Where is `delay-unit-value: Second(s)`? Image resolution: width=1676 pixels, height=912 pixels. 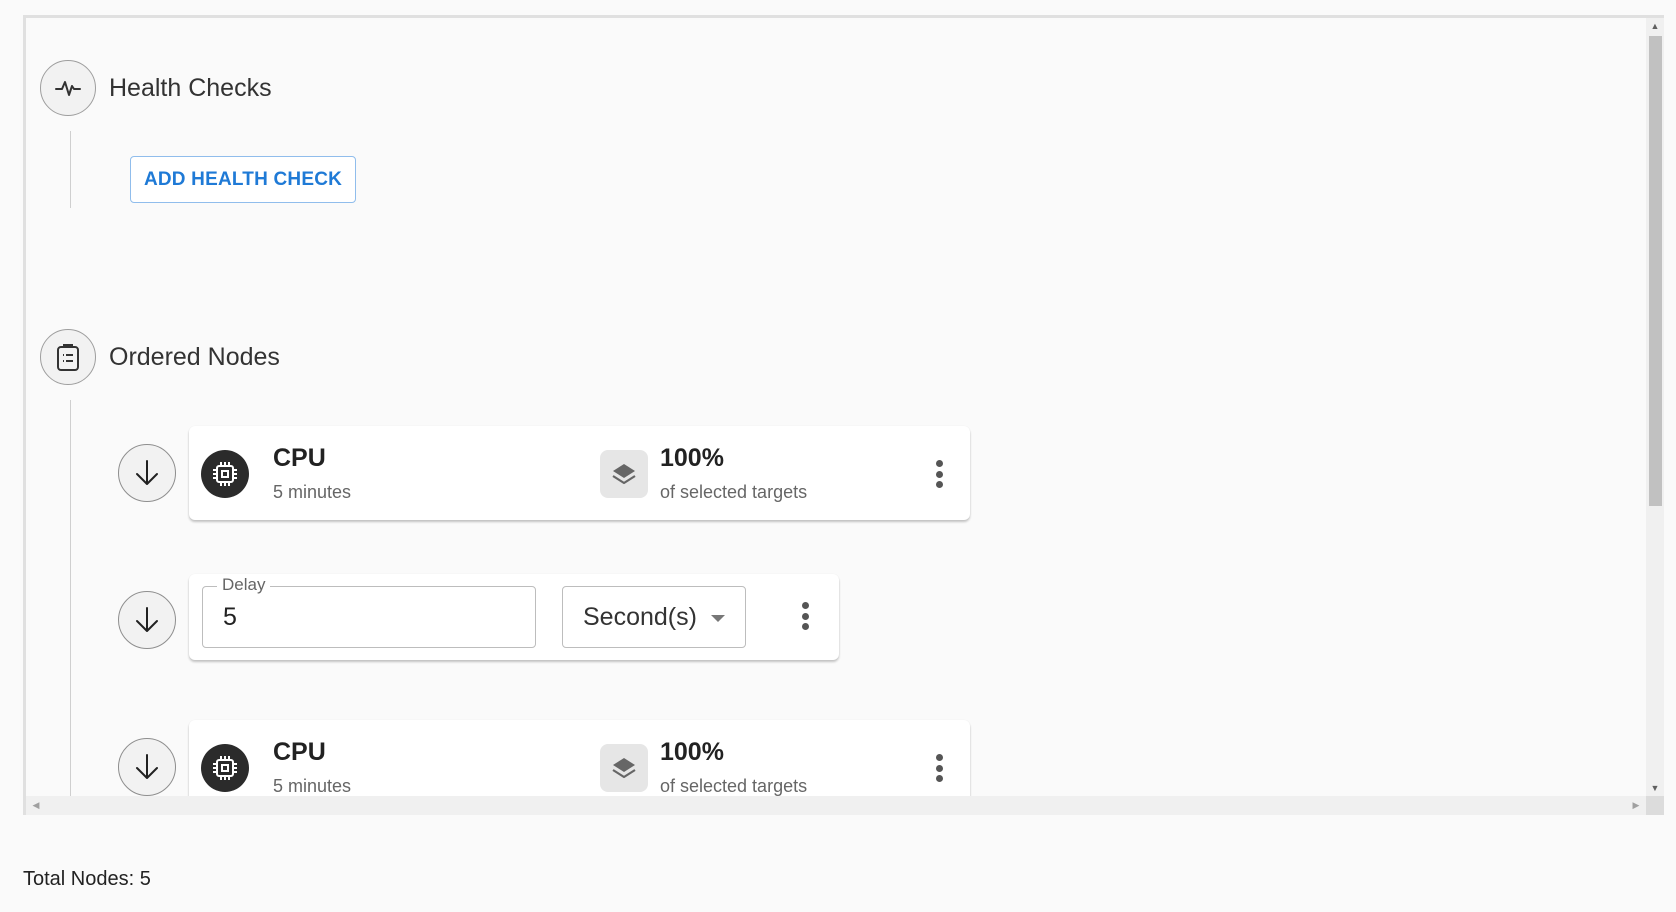
delay-unit-value: Second(s) is located at coordinates (640, 616).